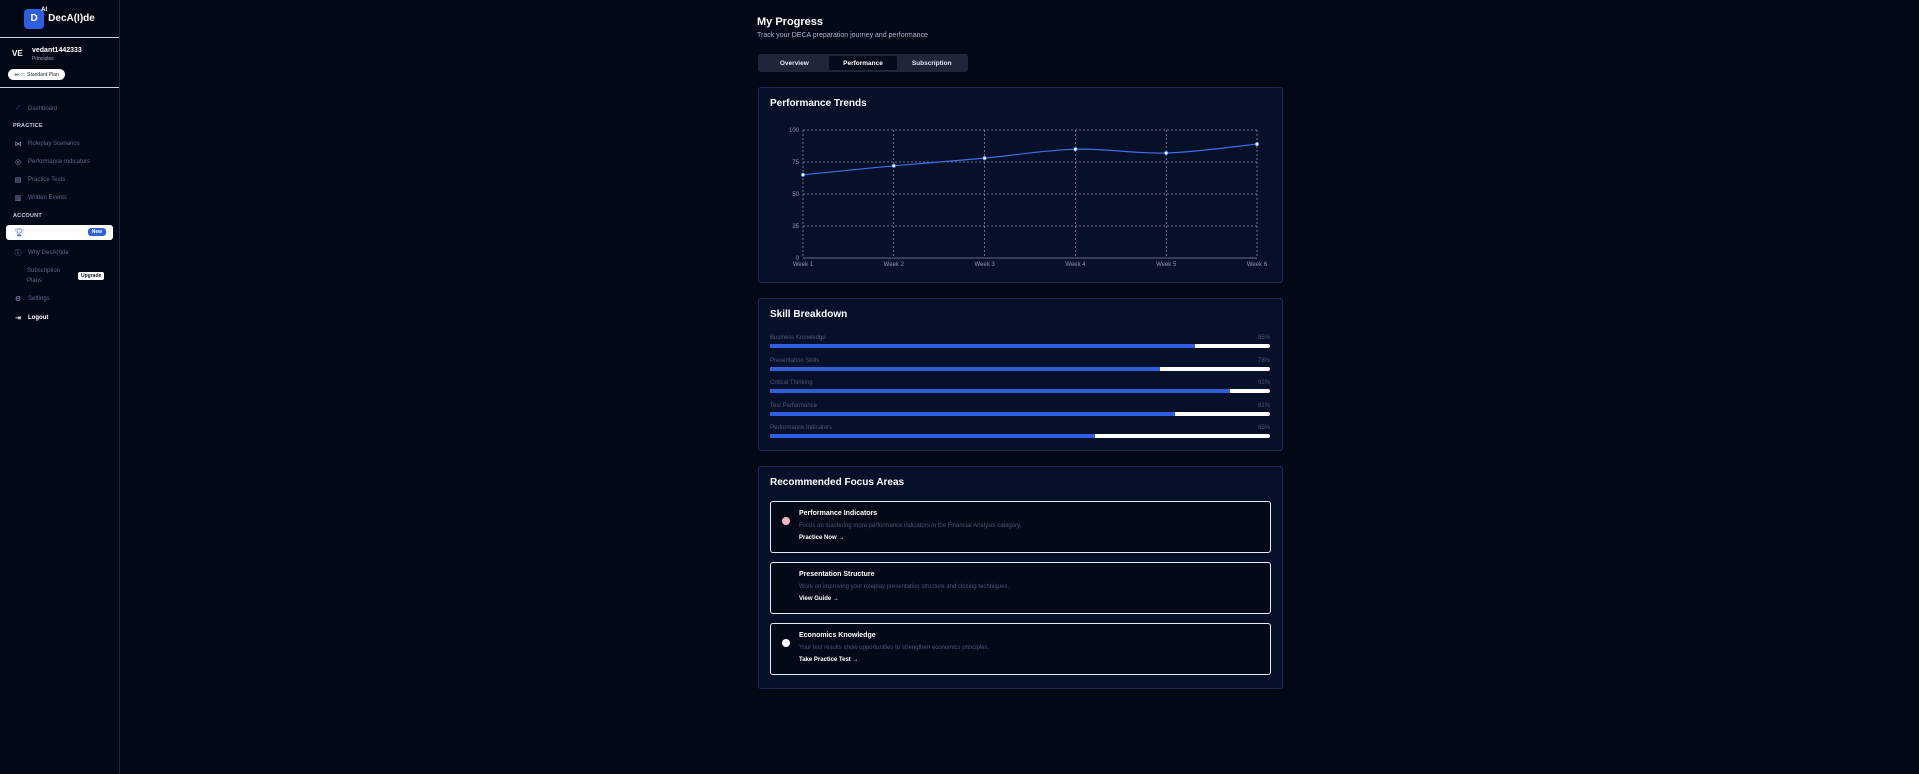  What do you see at coordinates (18, 162) in the screenshot?
I see `target-icon: ◎` at bounding box center [18, 162].